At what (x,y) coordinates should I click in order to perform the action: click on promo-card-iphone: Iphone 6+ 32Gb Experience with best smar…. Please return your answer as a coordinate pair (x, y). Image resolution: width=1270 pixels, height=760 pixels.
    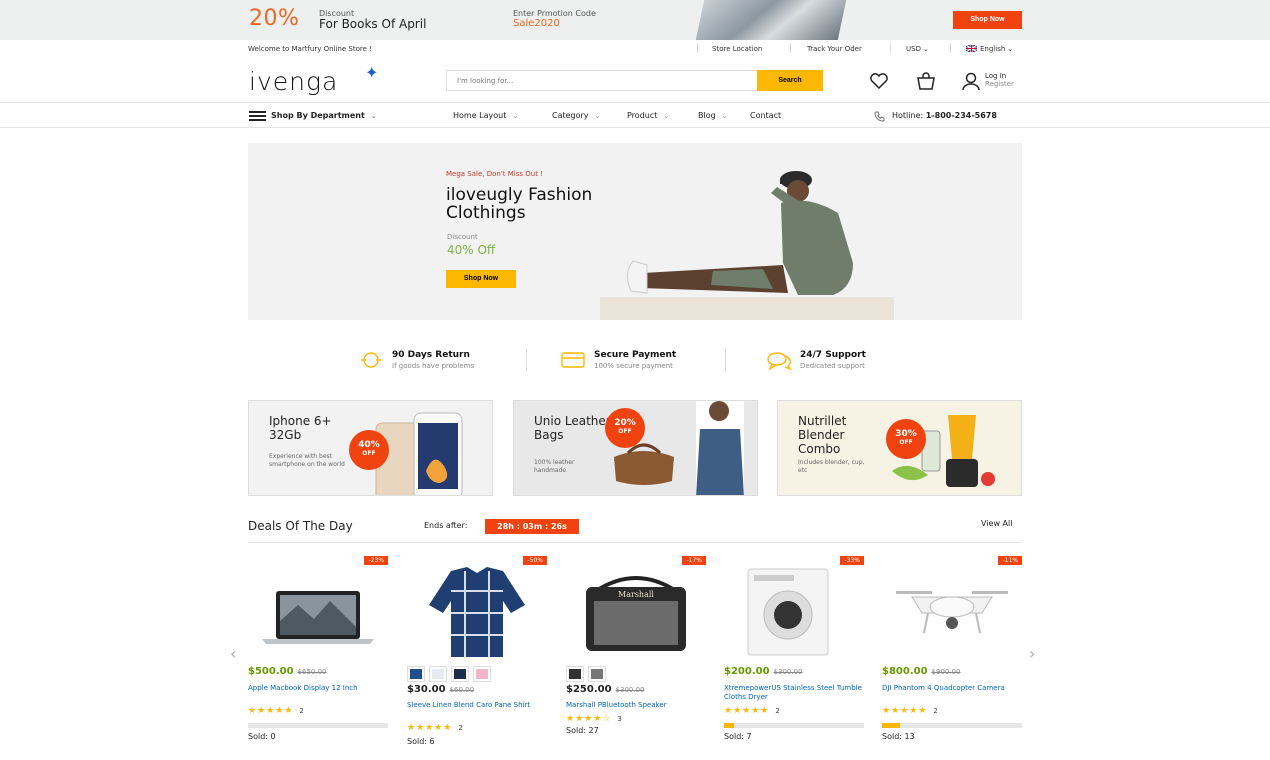
    Looking at the image, I should click on (370, 448).